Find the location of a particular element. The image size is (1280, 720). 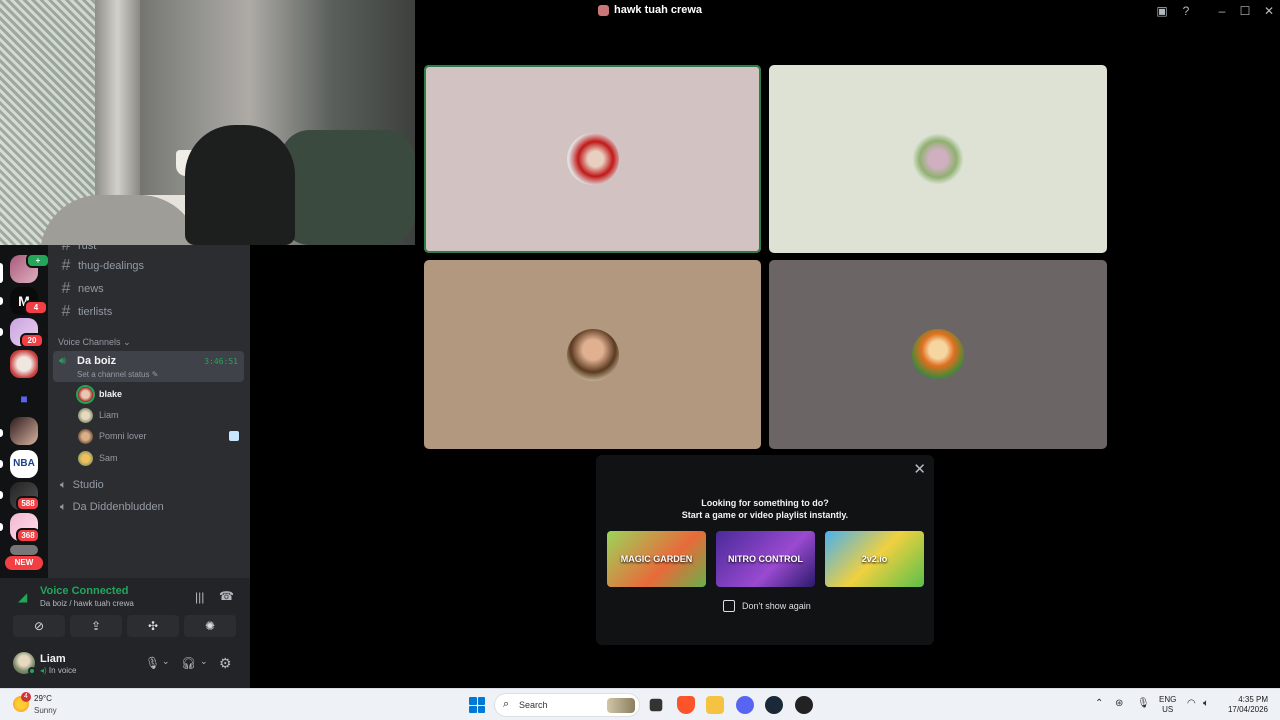

close-window-button: ✕ is located at coordinates (1269, 11).